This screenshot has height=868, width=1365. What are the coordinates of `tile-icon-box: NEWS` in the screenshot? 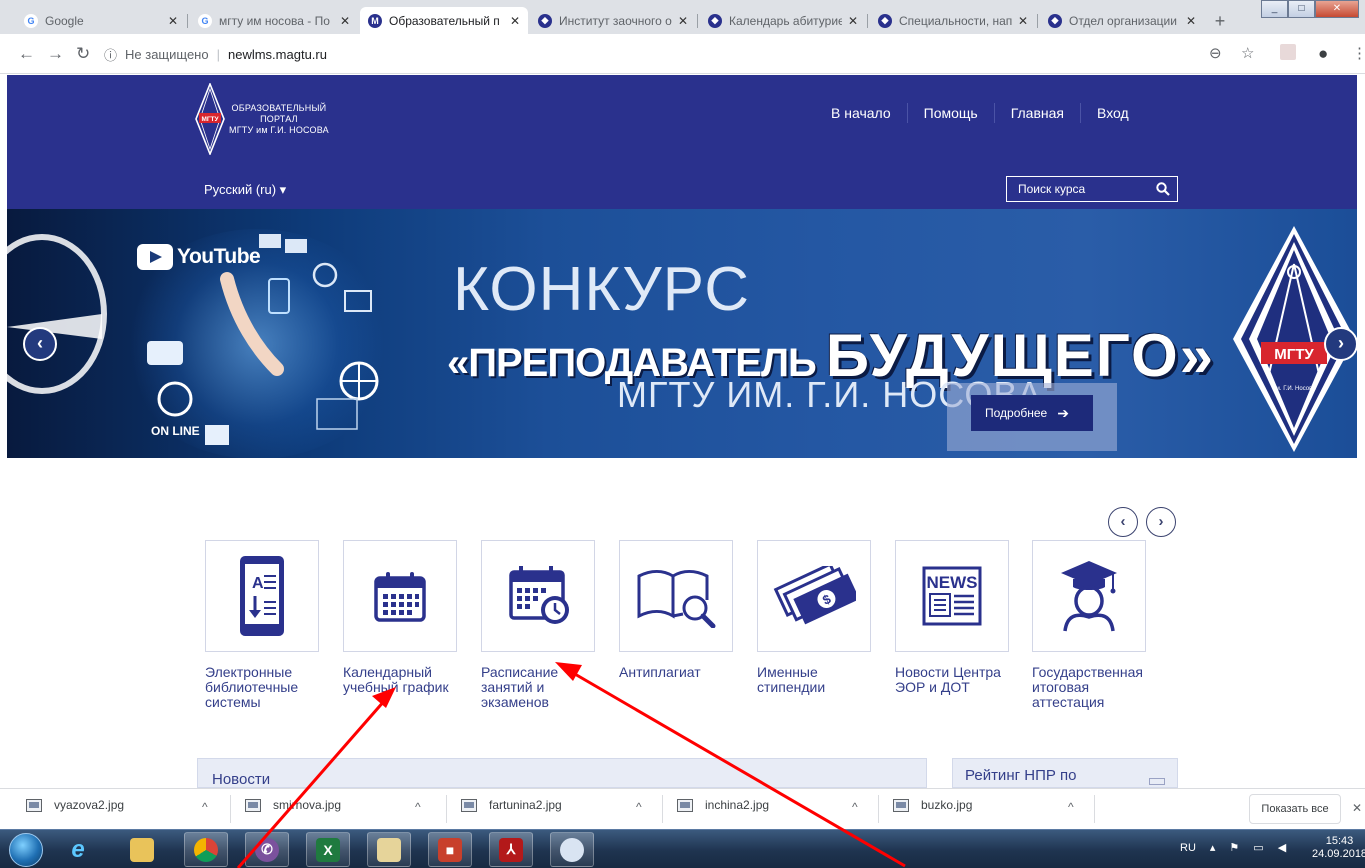 It's located at (952, 596).